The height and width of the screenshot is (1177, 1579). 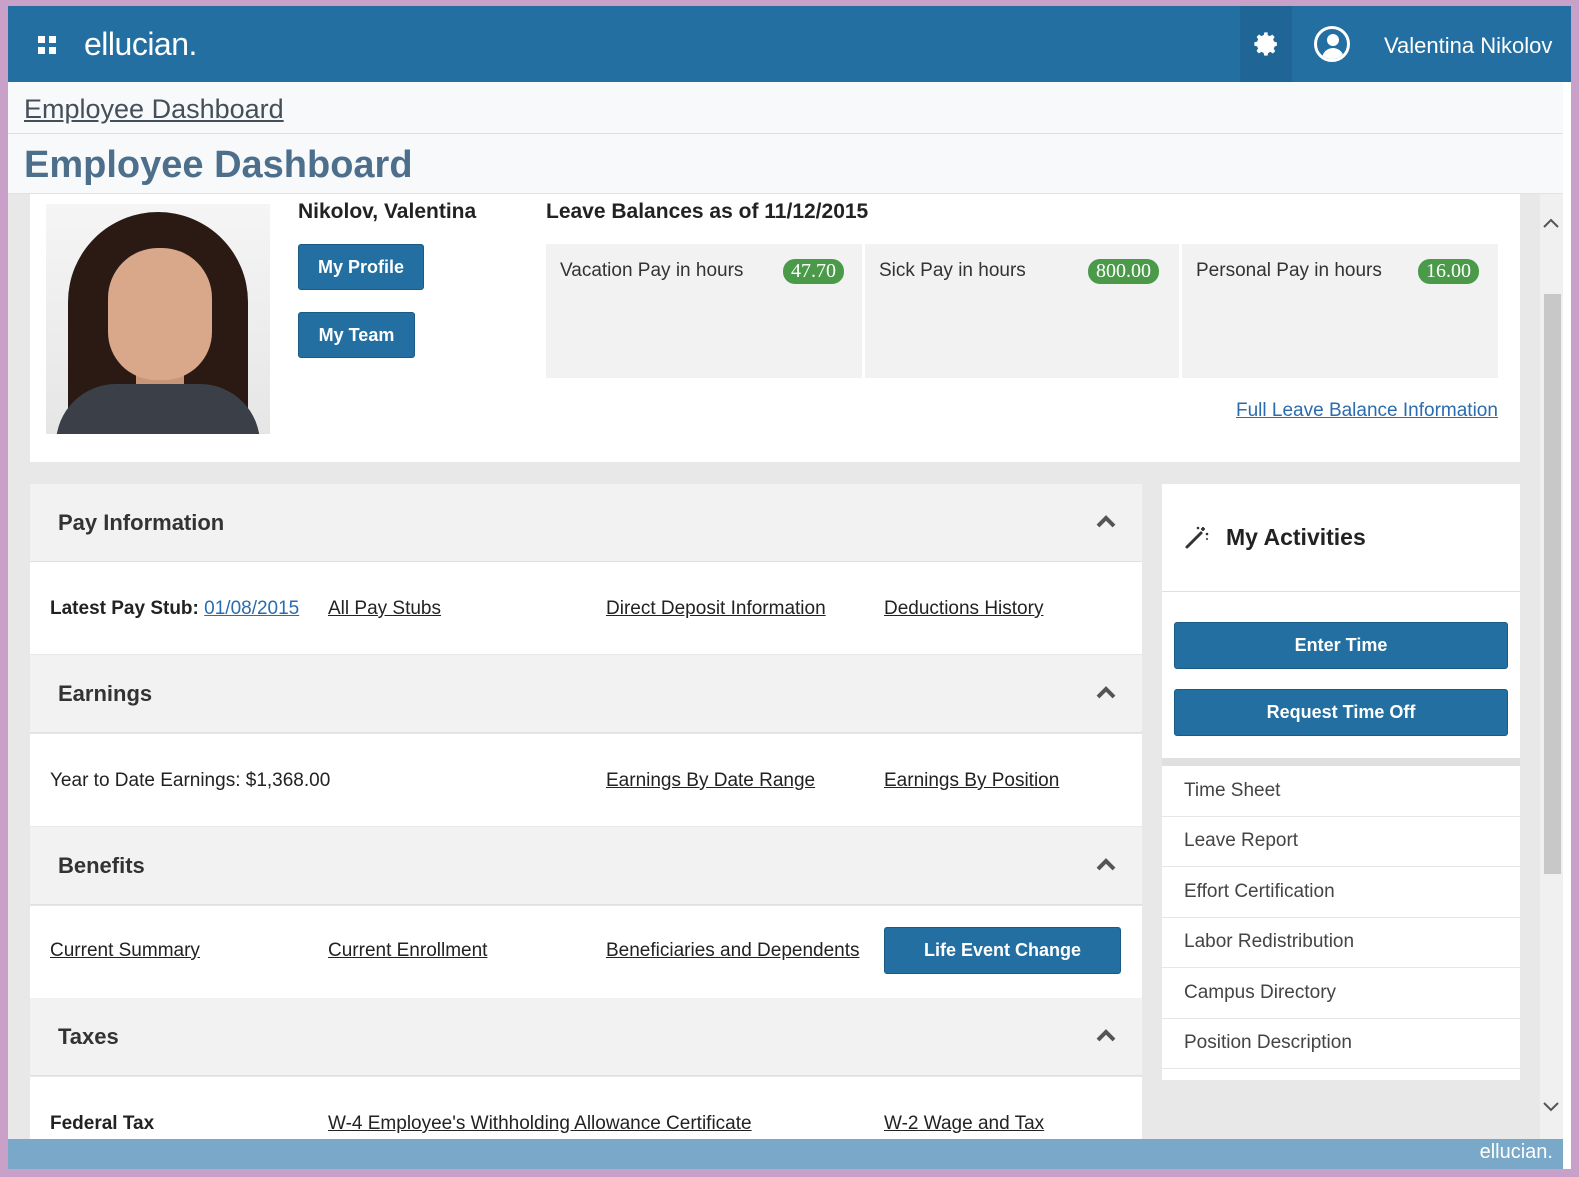 I want to click on user-menu: Valentina Nikolov, so click(x=1431, y=44).